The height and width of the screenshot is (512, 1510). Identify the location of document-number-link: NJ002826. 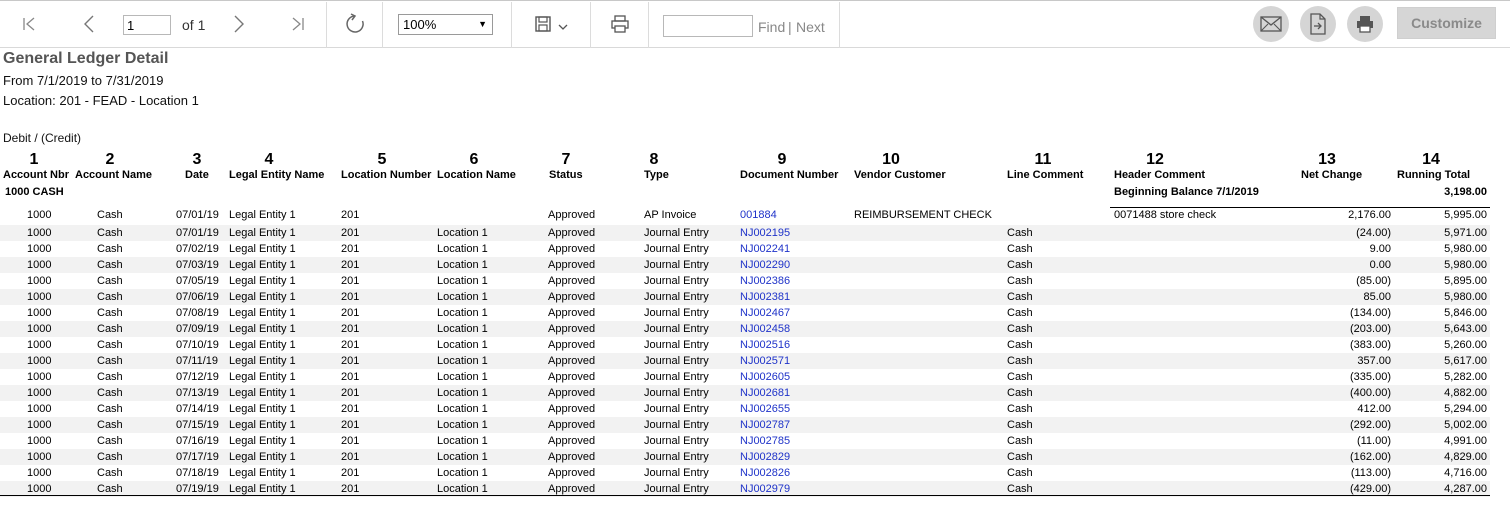
(765, 473).